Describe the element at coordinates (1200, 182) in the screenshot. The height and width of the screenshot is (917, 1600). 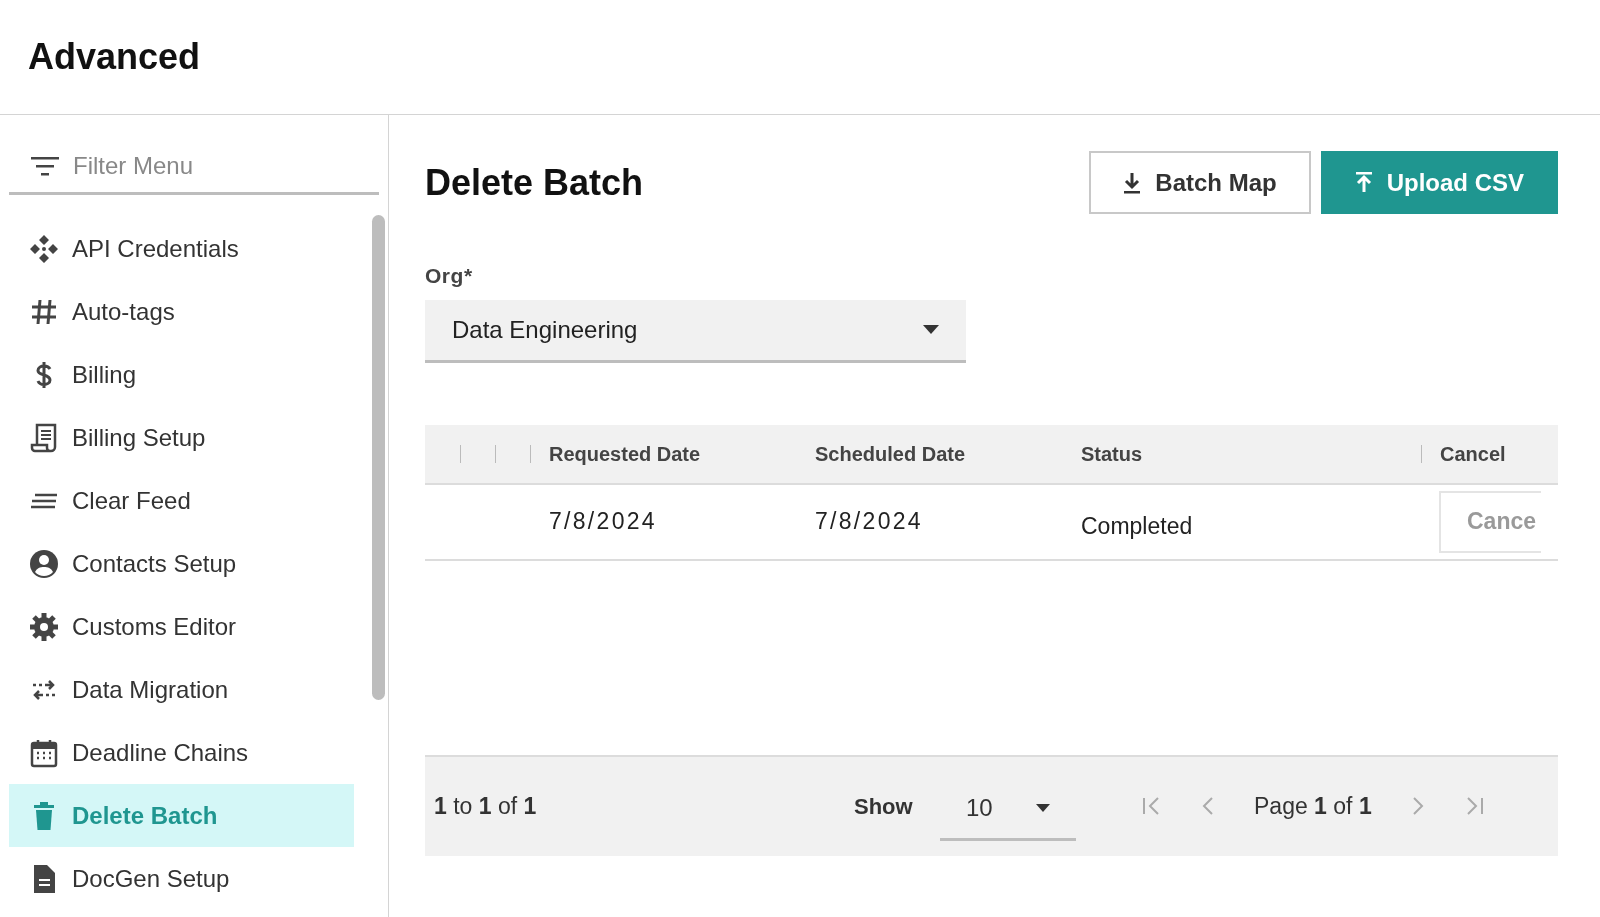
I see `batch-map-button: Batch Map` at that location.